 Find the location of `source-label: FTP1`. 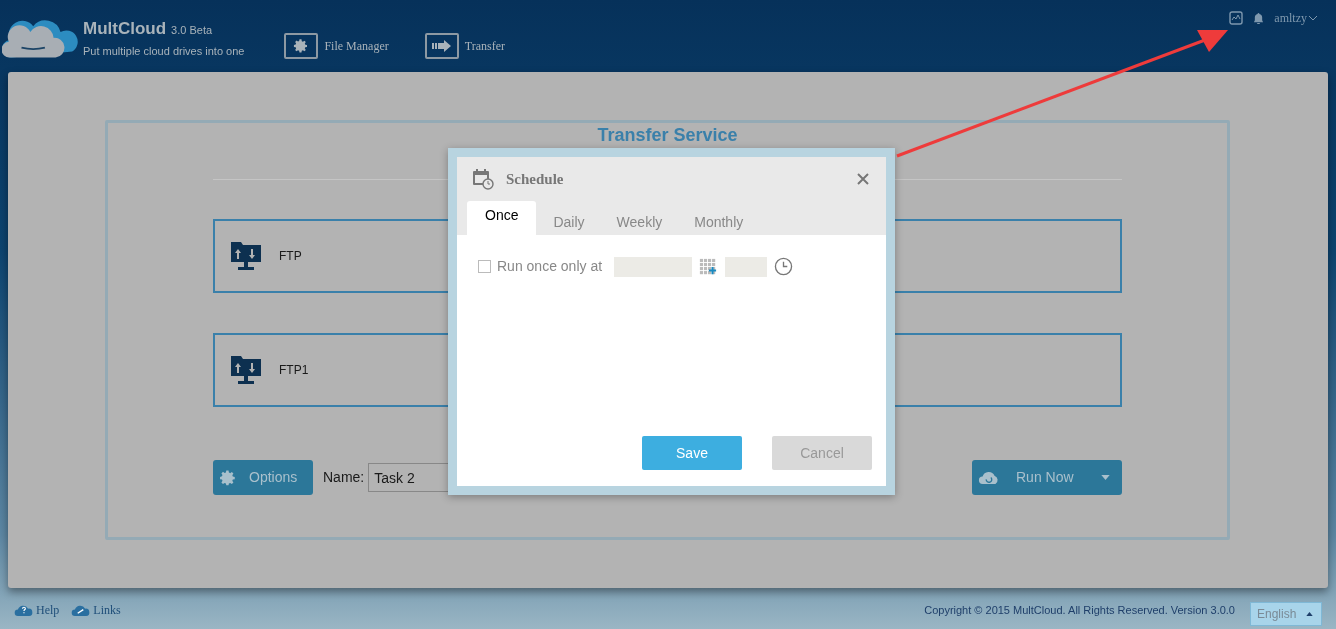

source-label: FTP1 is located at coordinates (294, 370).